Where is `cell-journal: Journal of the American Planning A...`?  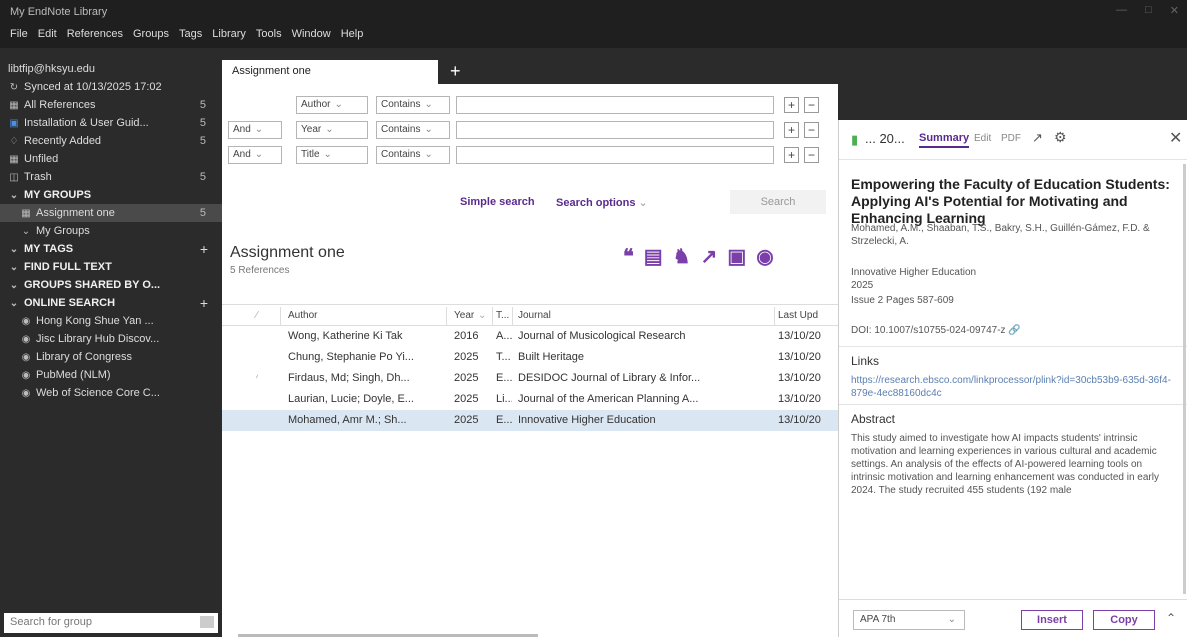
cell-journal: Journal of the American Planning A... is located at coordinates (608, 399).